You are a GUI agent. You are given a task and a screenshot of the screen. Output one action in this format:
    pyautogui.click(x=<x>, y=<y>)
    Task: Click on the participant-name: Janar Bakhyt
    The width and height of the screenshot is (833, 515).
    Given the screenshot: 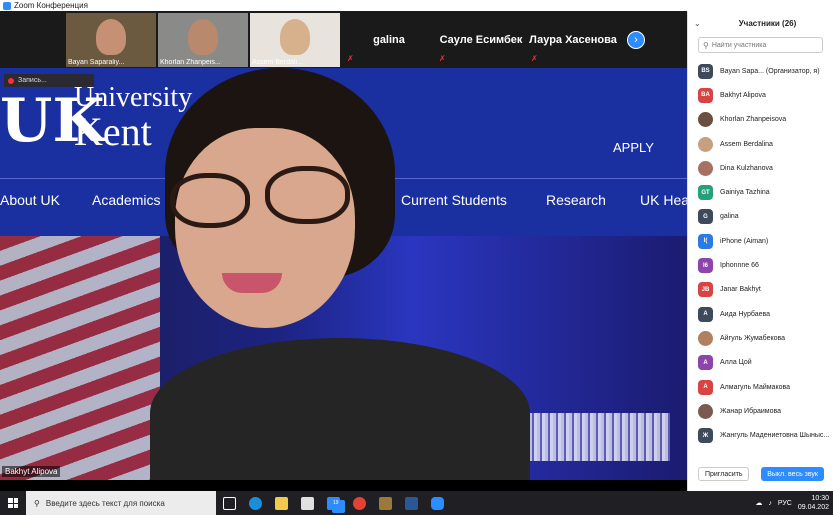 What is the action you would take?
    pyautogui.click(x=740, y=290)
    